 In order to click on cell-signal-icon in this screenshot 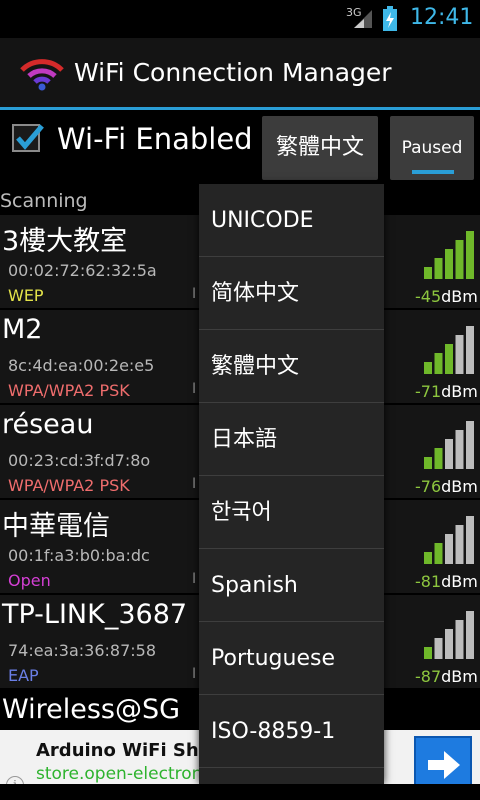, I will do `click(363, 19)`.